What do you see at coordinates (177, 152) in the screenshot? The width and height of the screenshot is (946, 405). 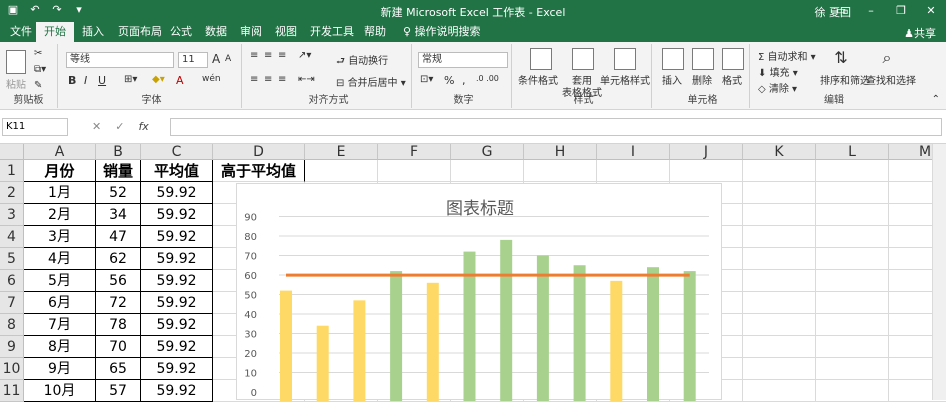 I see `column-header-c: C` at bounding box center [177, 152].